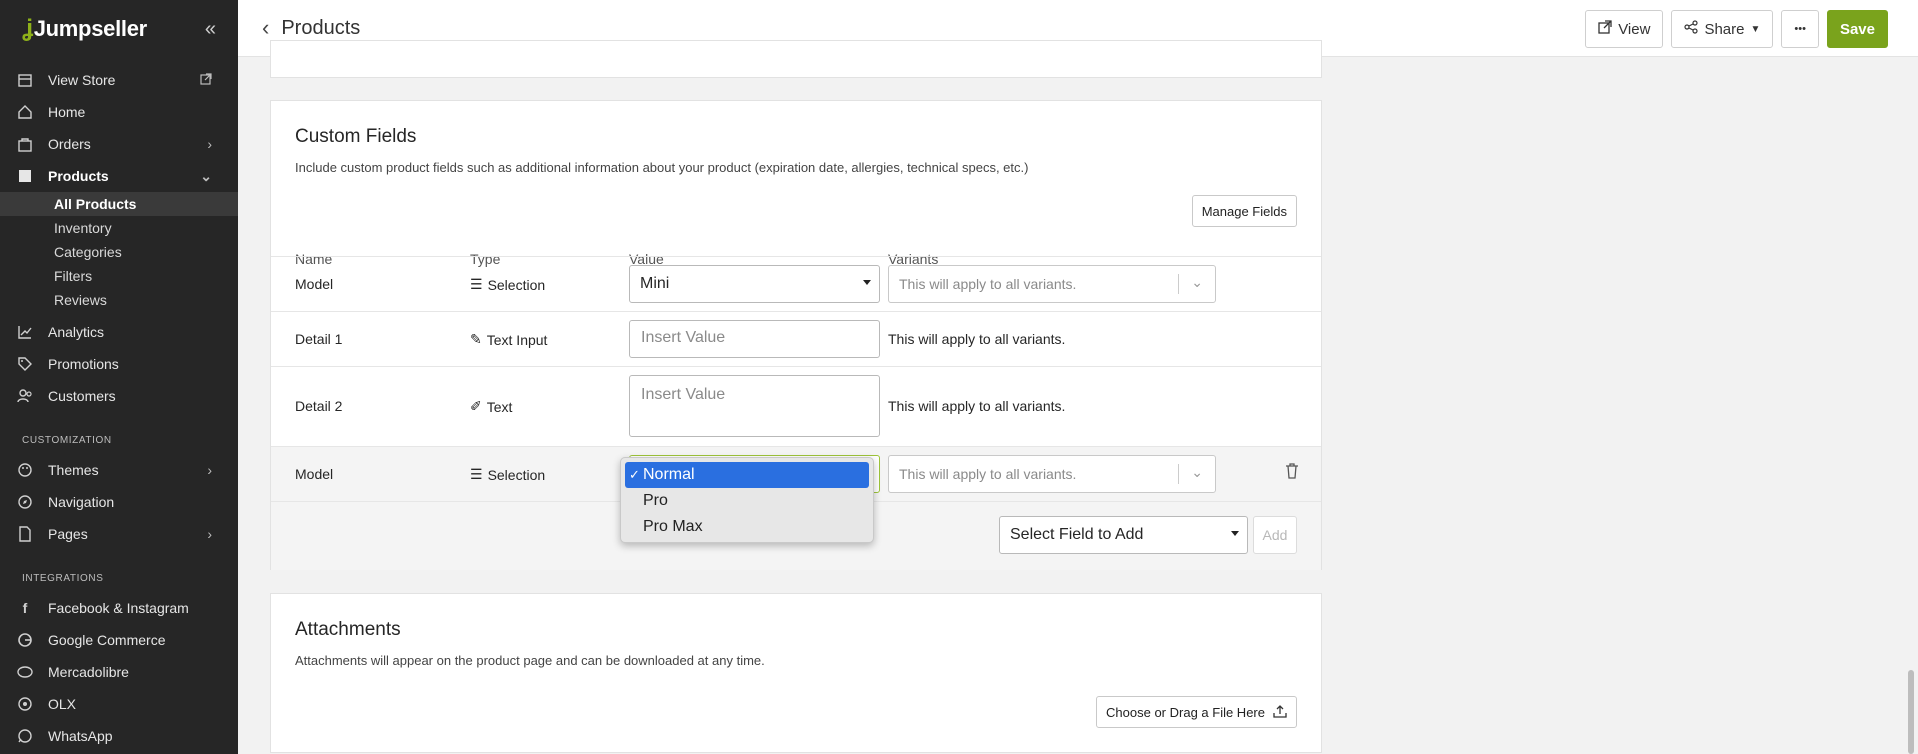 The height and width of the screenshot is (754, 1918). I want to click on sidebar-subitem-filters: Filters, so click(119, 276).